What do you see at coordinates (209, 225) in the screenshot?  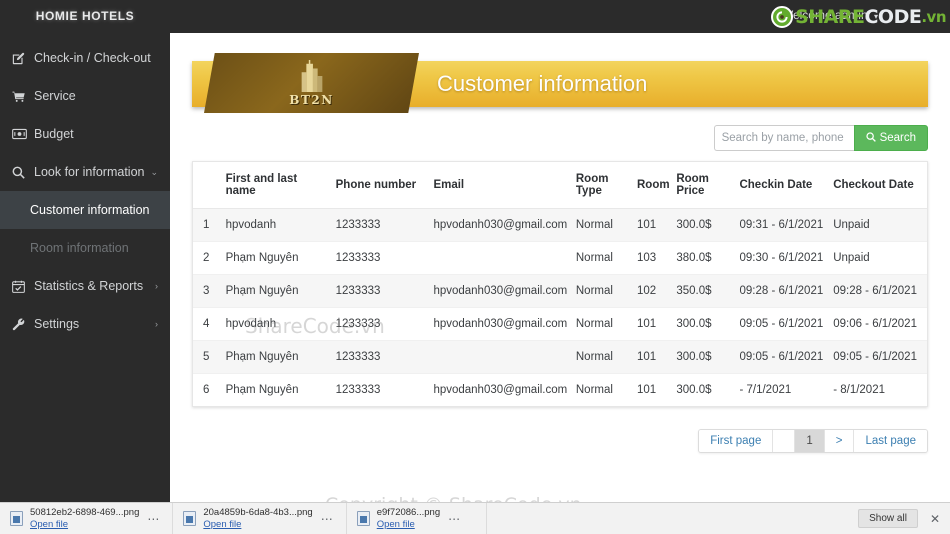 I see `cell-index: 1` at bounding box center [209, 225].